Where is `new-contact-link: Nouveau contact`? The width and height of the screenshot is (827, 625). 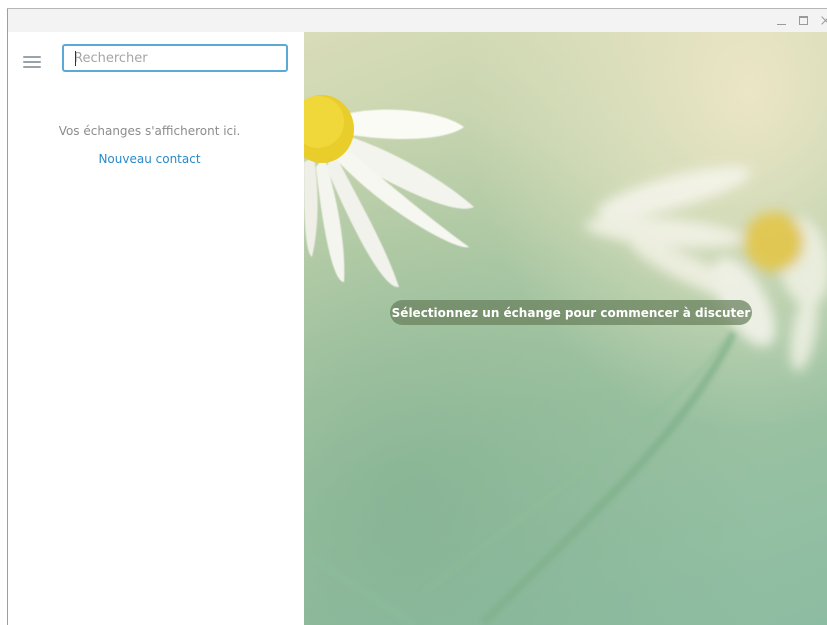
new-contact-link: Nouveau contact is located at coordinates (149, 159).